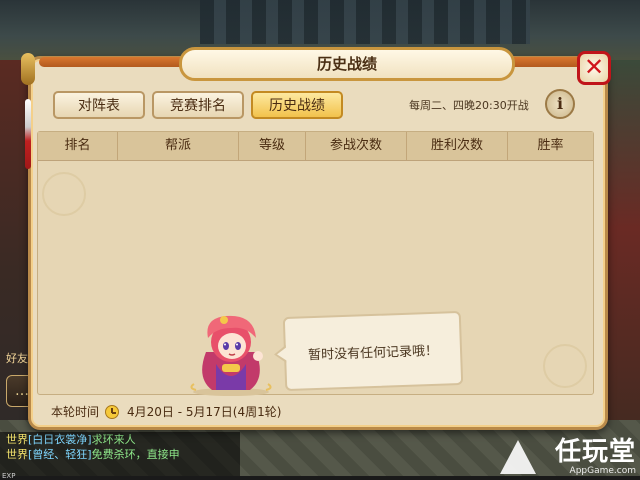 The image size is (640, 480). I want to click on chat-line: 世界[曾经、轻狂]免费杀环，直接申, so click(120, 454).